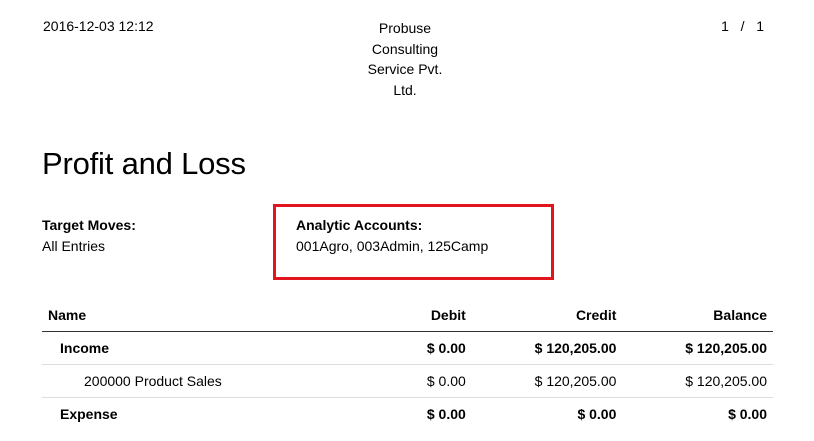 The height and width of the screenshot is (441, 814). I want to click on row-balance: $ 0.00, so click(747, 414).